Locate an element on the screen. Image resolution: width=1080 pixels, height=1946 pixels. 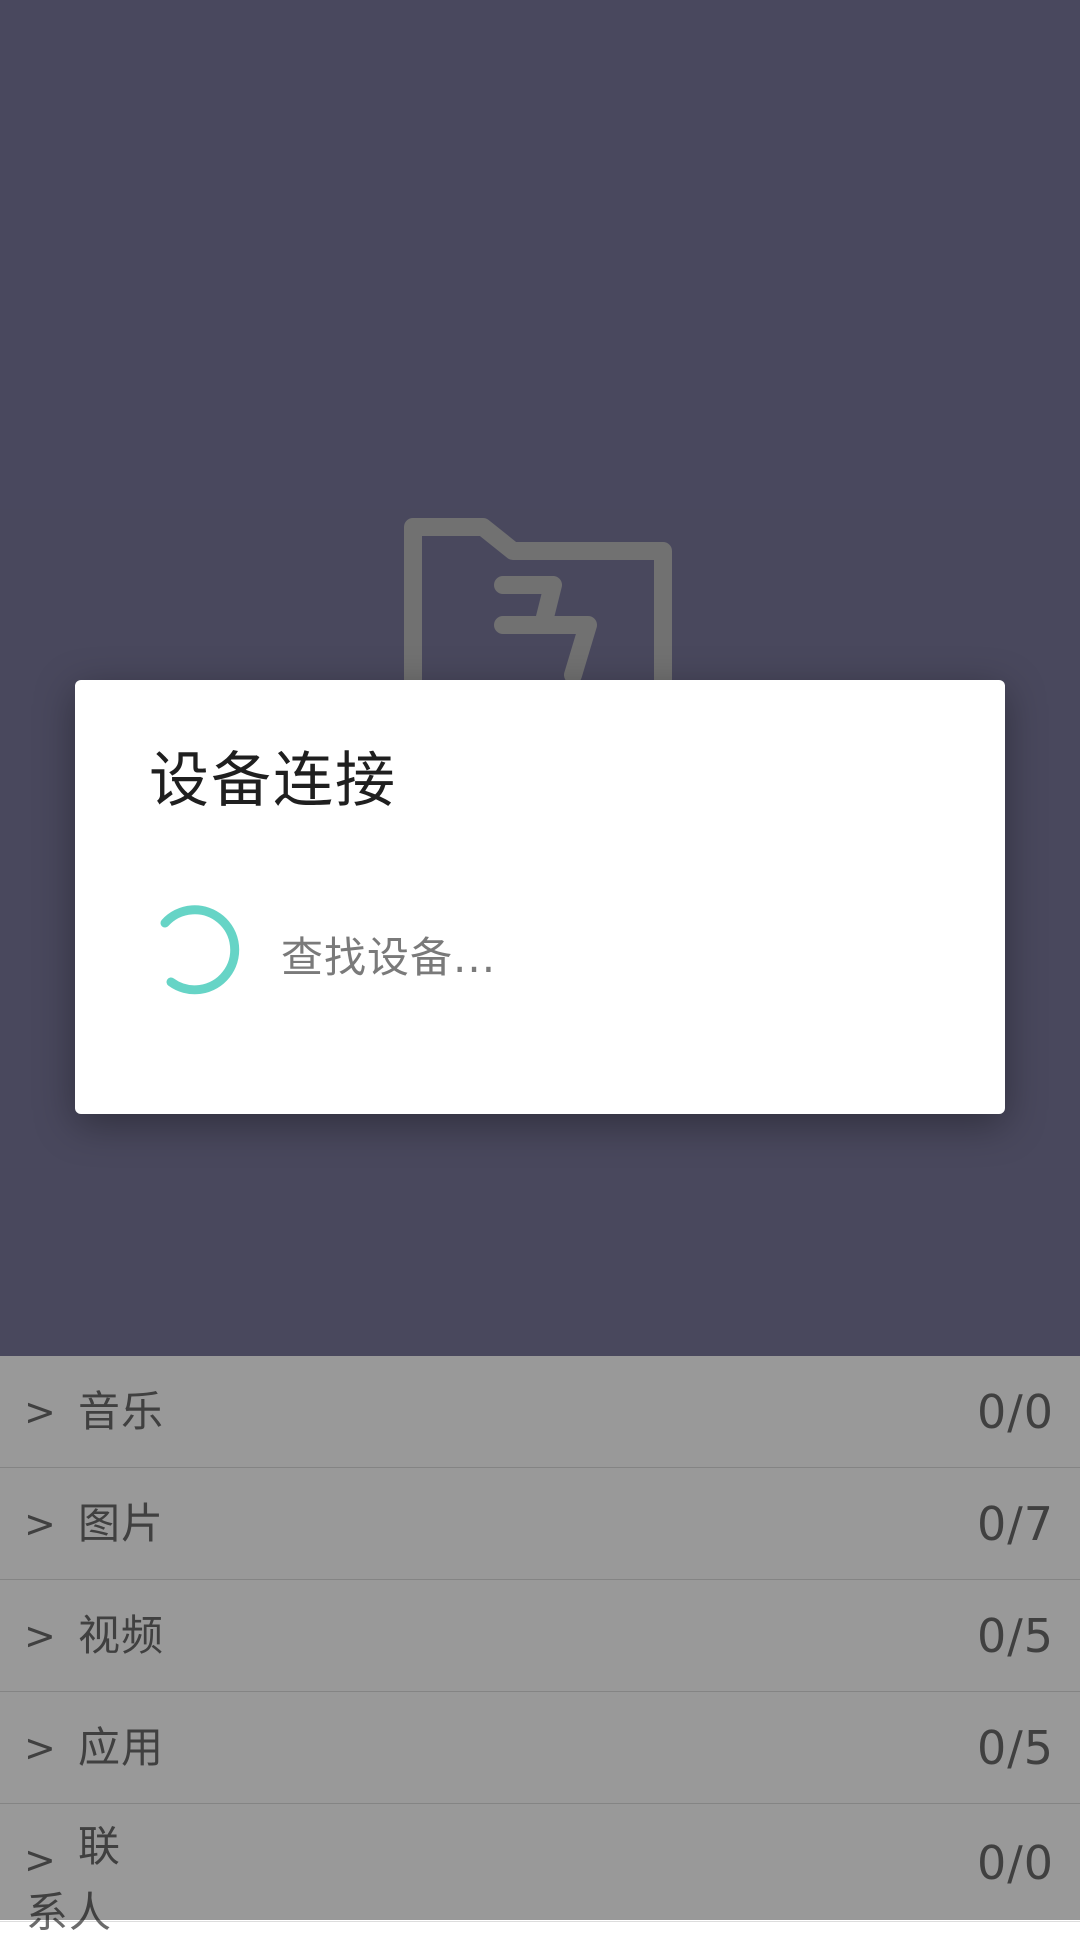
dialog-title: 设备连接 is located at coordinates (273, 781).